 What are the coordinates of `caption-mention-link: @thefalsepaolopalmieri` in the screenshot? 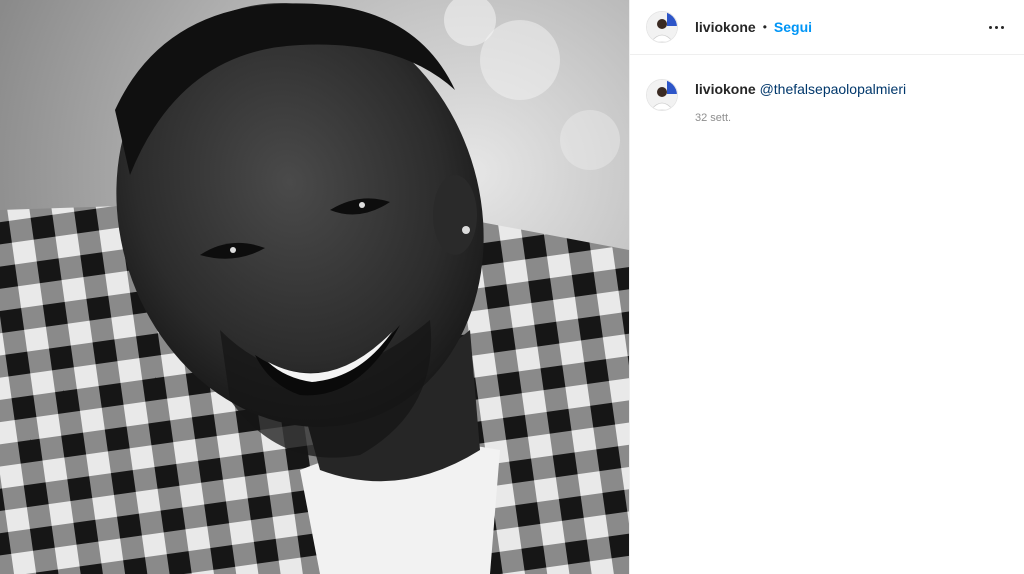 It's located at (833, 89).